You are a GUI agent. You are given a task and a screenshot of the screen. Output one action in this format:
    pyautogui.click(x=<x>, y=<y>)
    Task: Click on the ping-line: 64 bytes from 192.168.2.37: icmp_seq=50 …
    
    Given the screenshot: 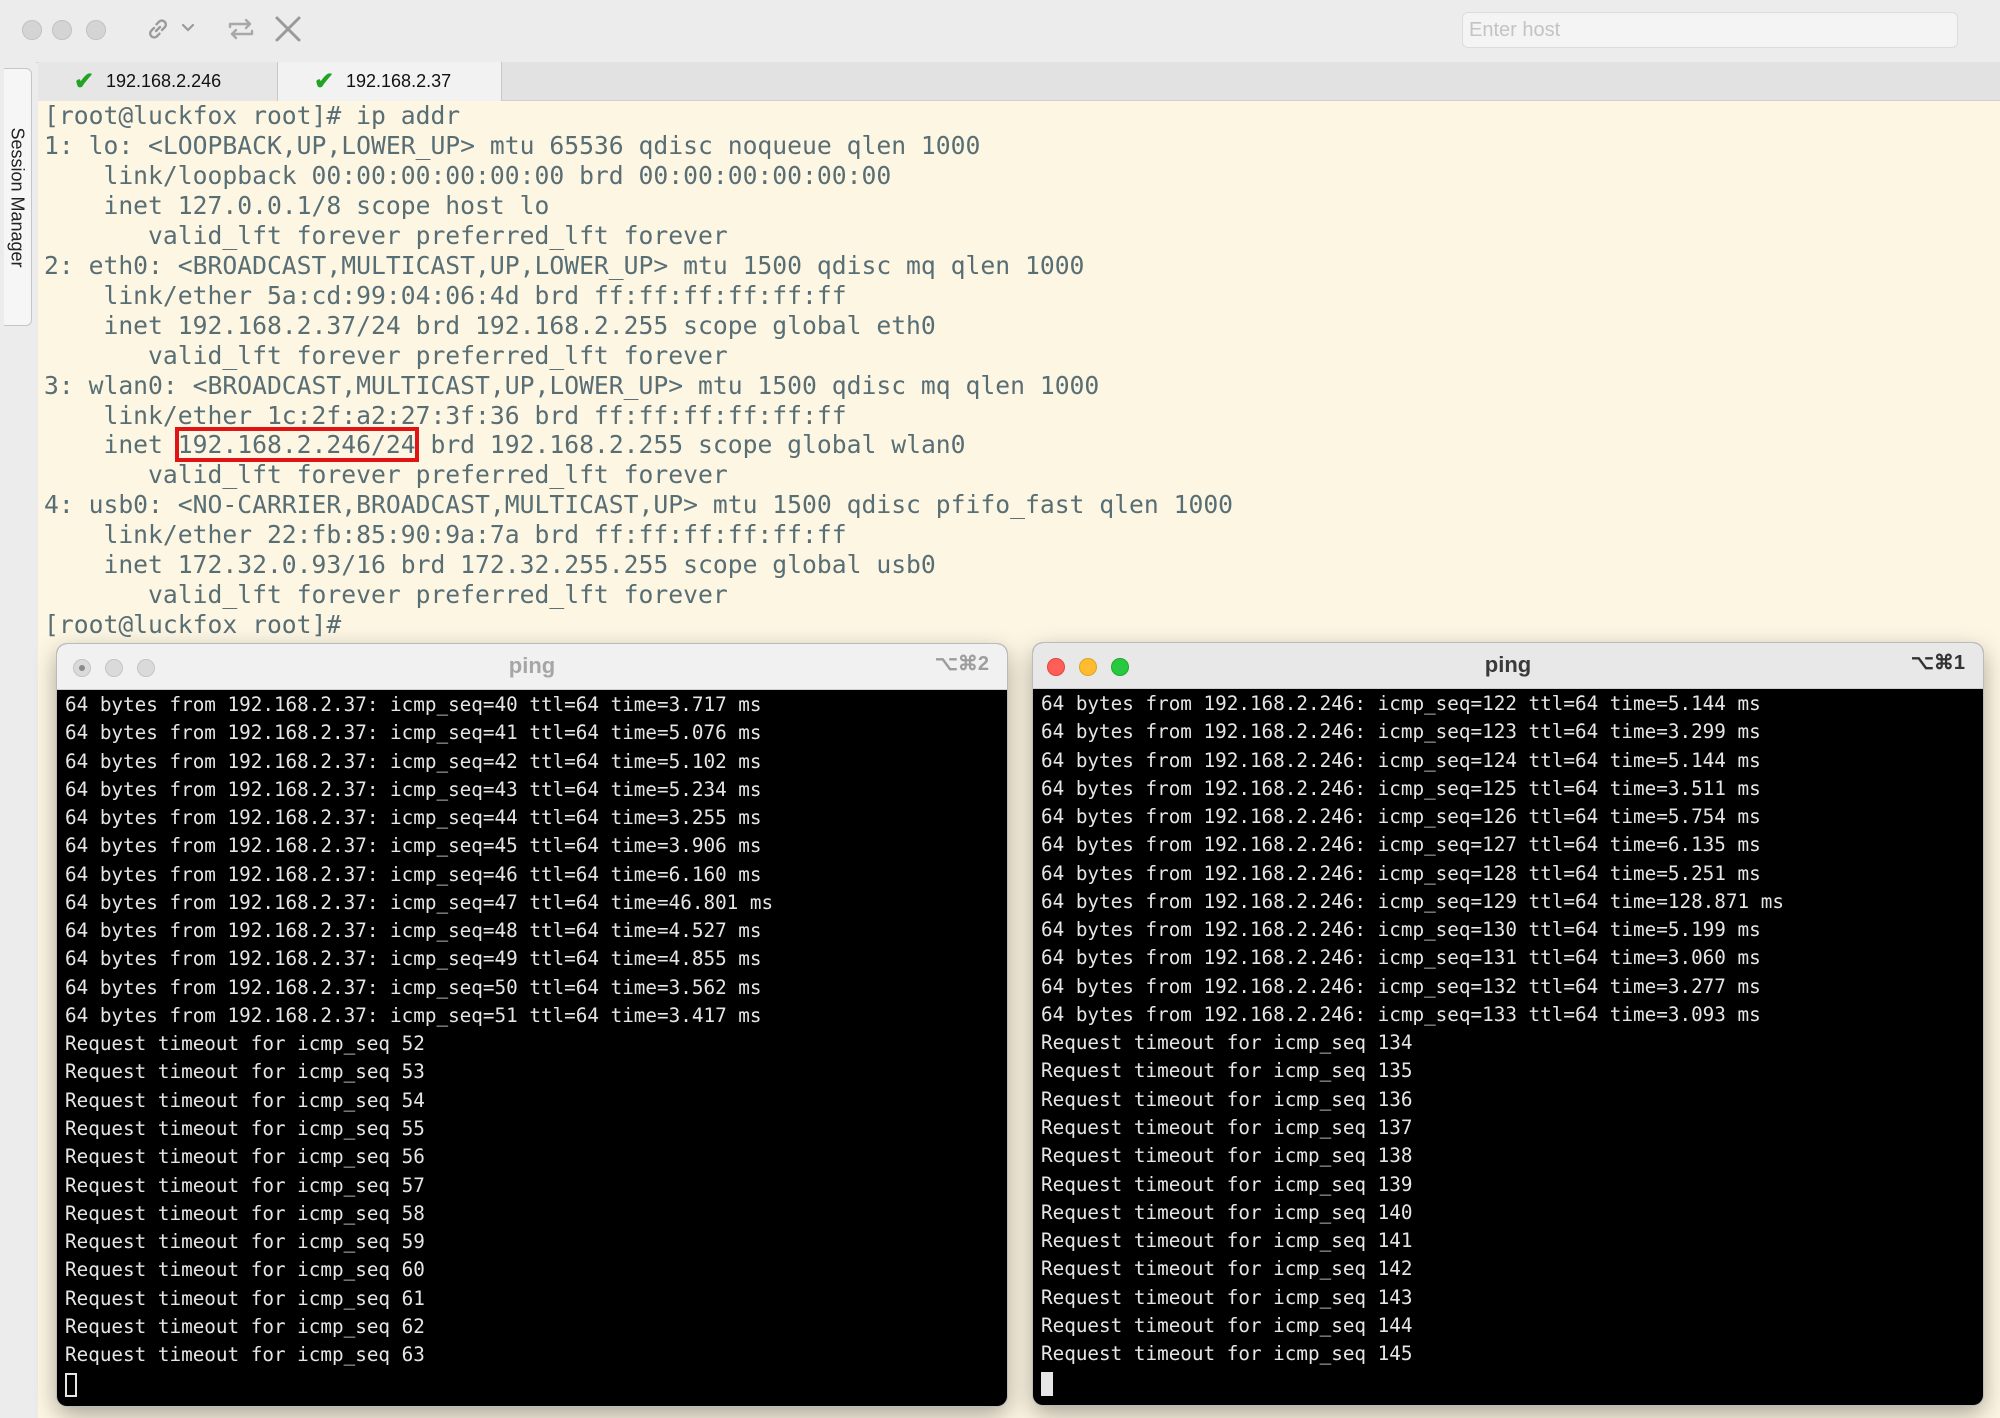 What is the action you would take?
    pyautogui.click(x=413, y=987)
    